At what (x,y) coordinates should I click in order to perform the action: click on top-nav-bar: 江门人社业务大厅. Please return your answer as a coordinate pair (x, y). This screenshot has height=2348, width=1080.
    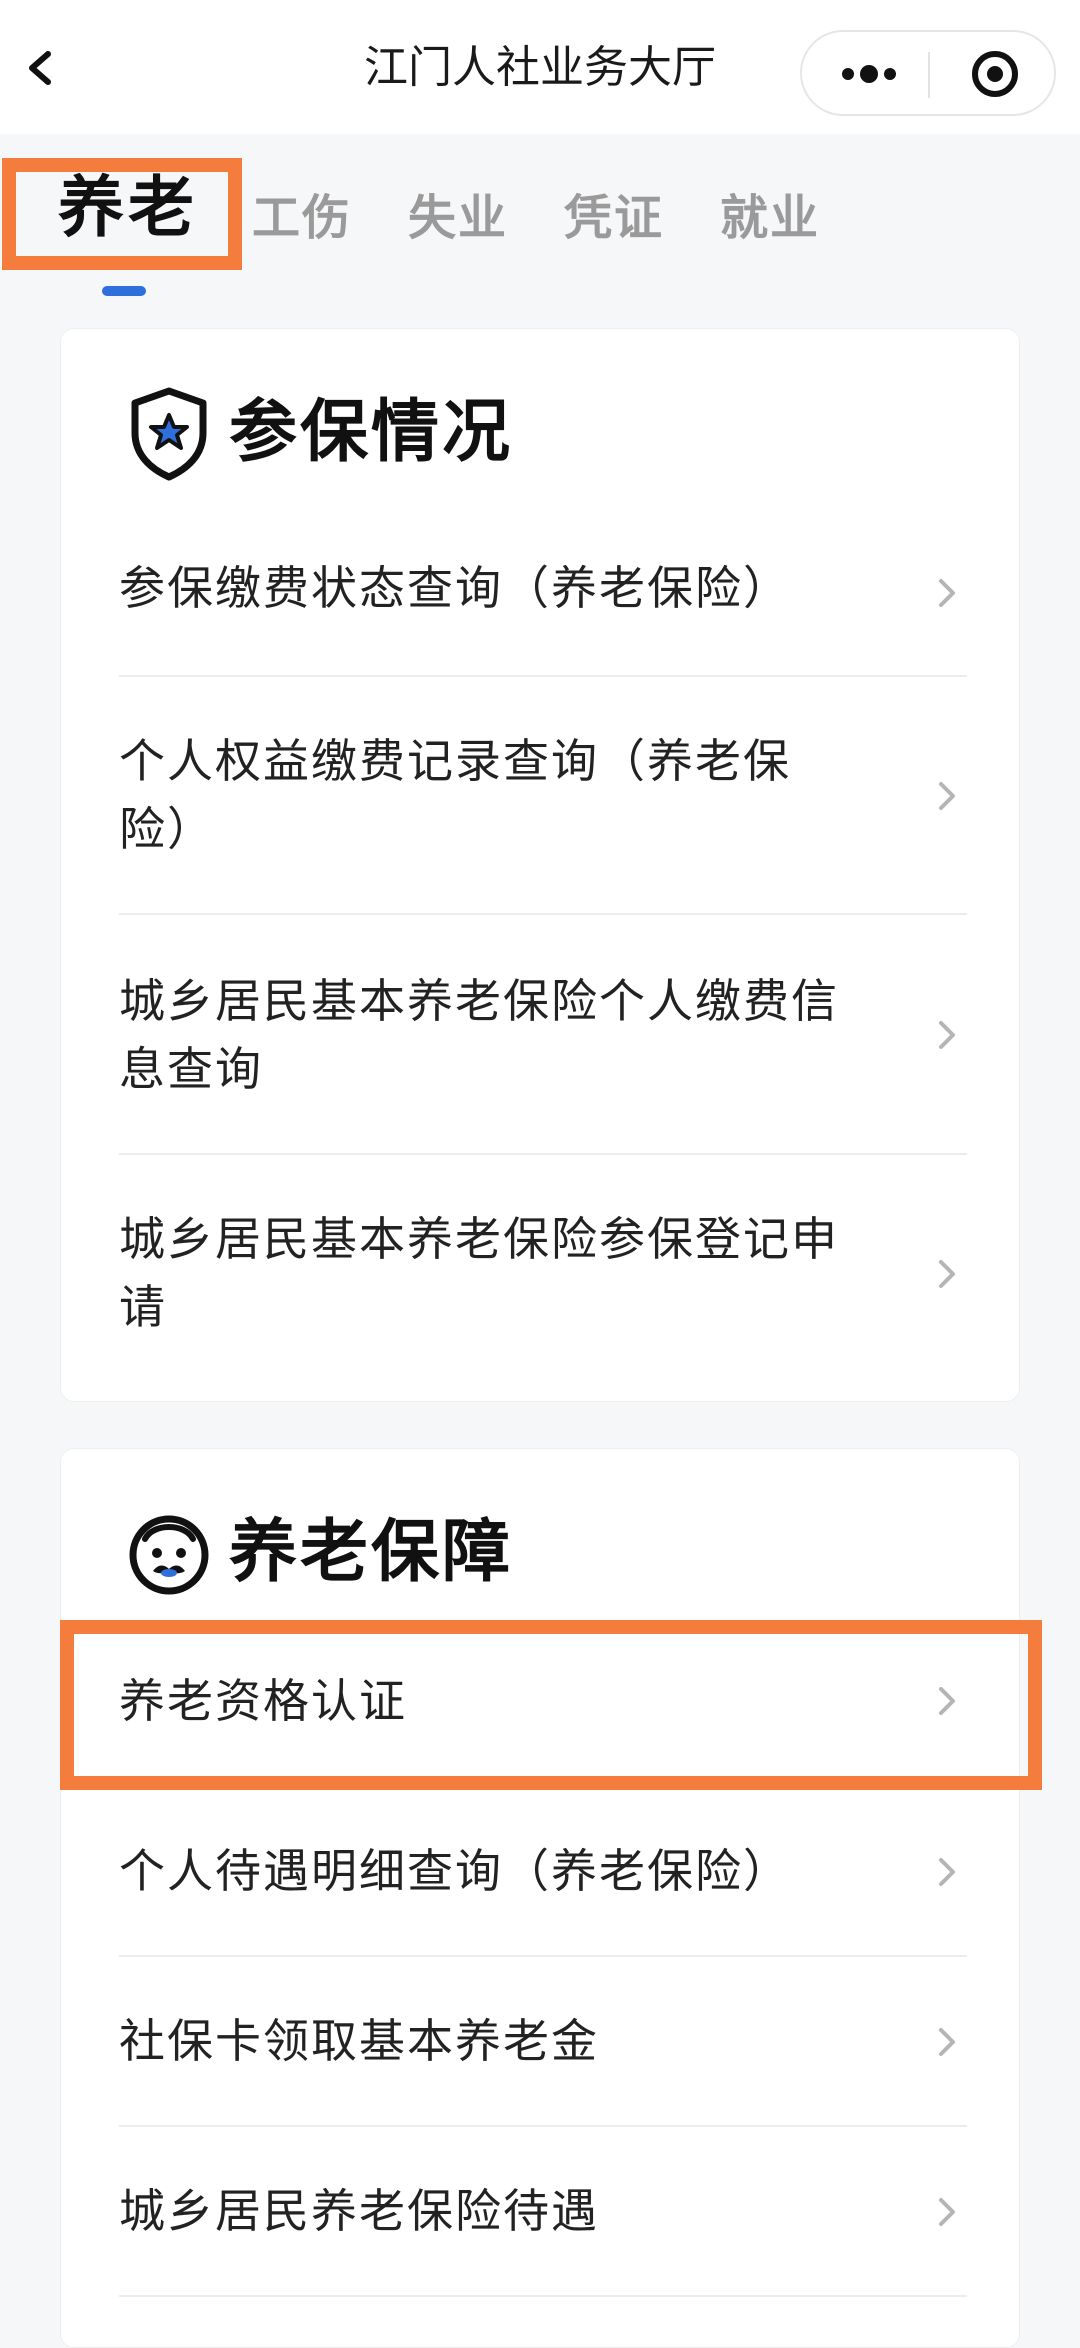
    Looking at the image, I should click on (540, 67).